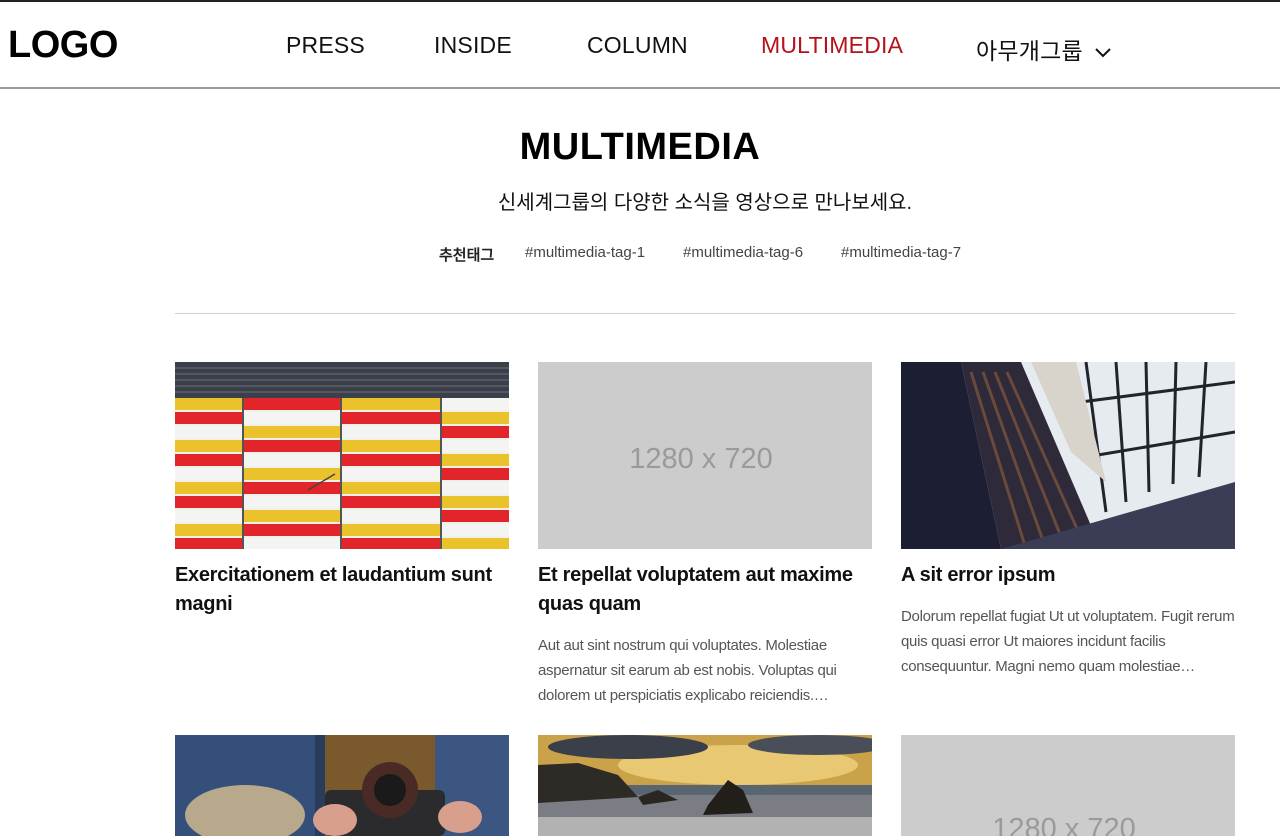  Describe the element at coordinates (325, 45) in the screenshot. I see `nav-item-press: PRESS` at that location.